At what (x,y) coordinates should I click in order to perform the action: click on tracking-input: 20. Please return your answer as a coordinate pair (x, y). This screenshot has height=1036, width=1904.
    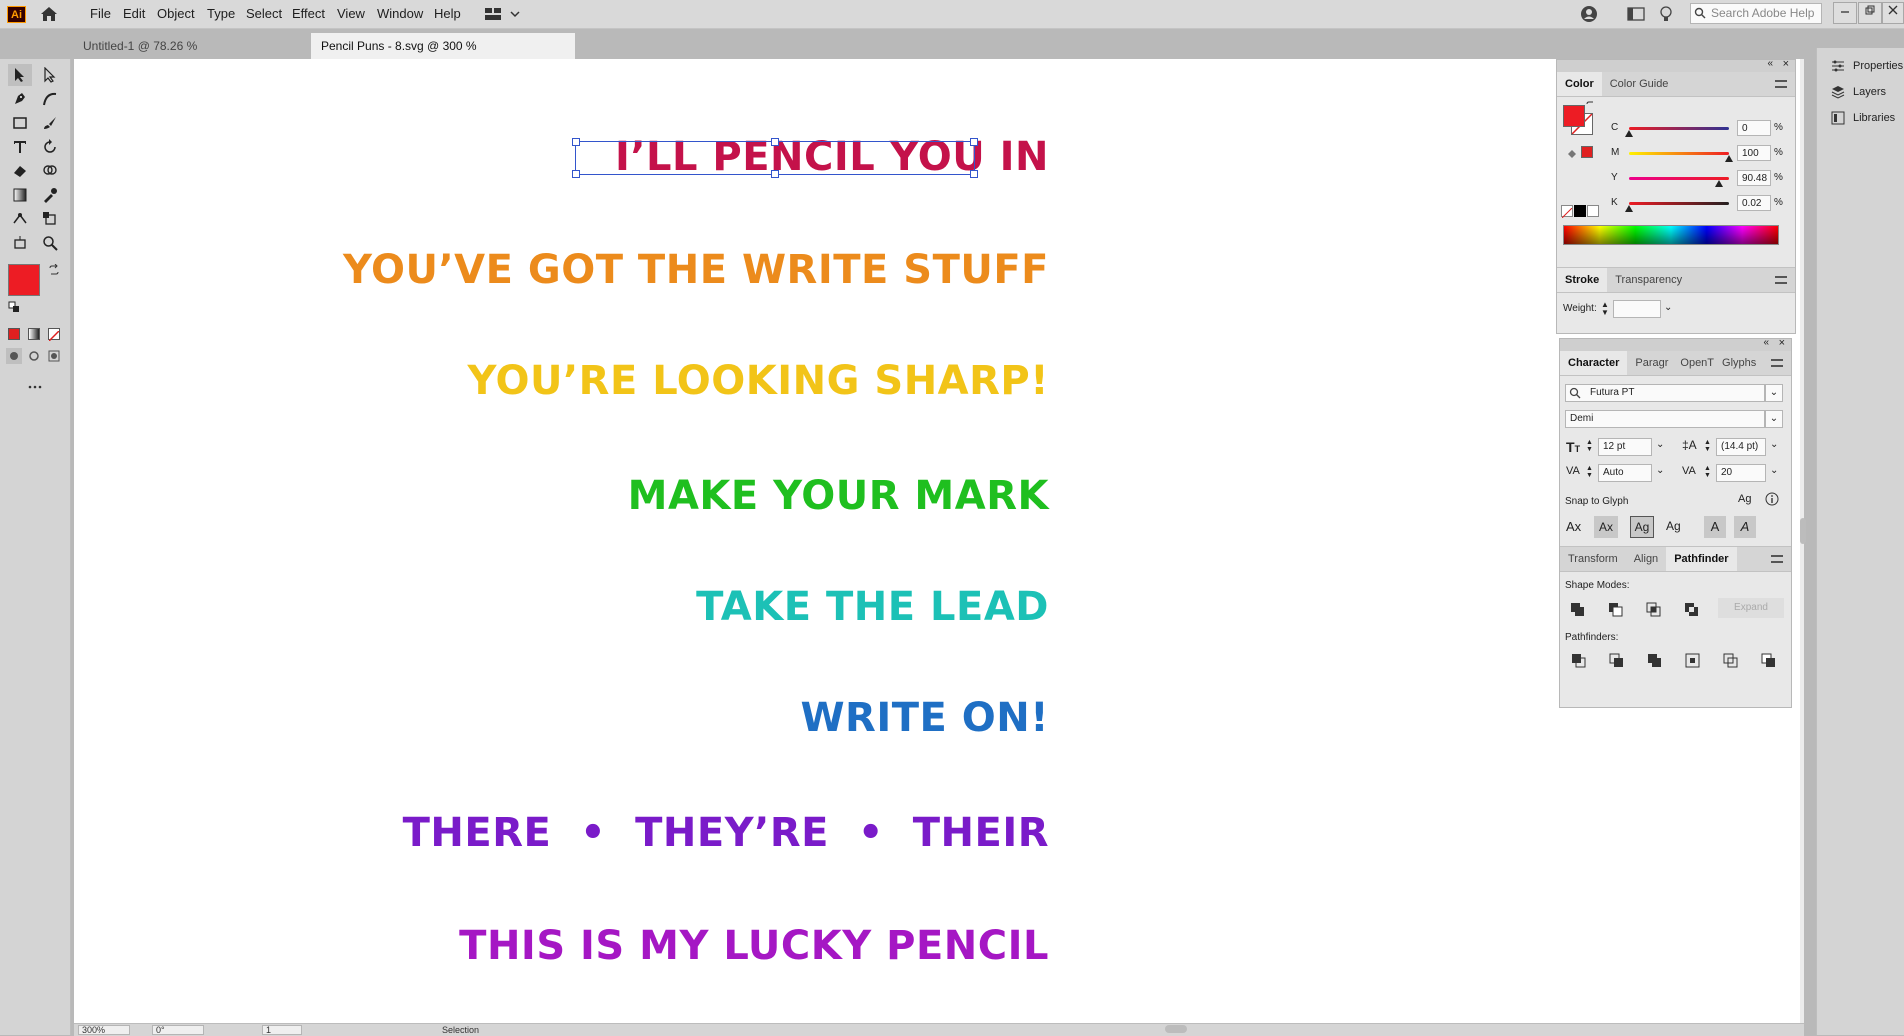
    Looking at the image, I should click on (1741, 473).